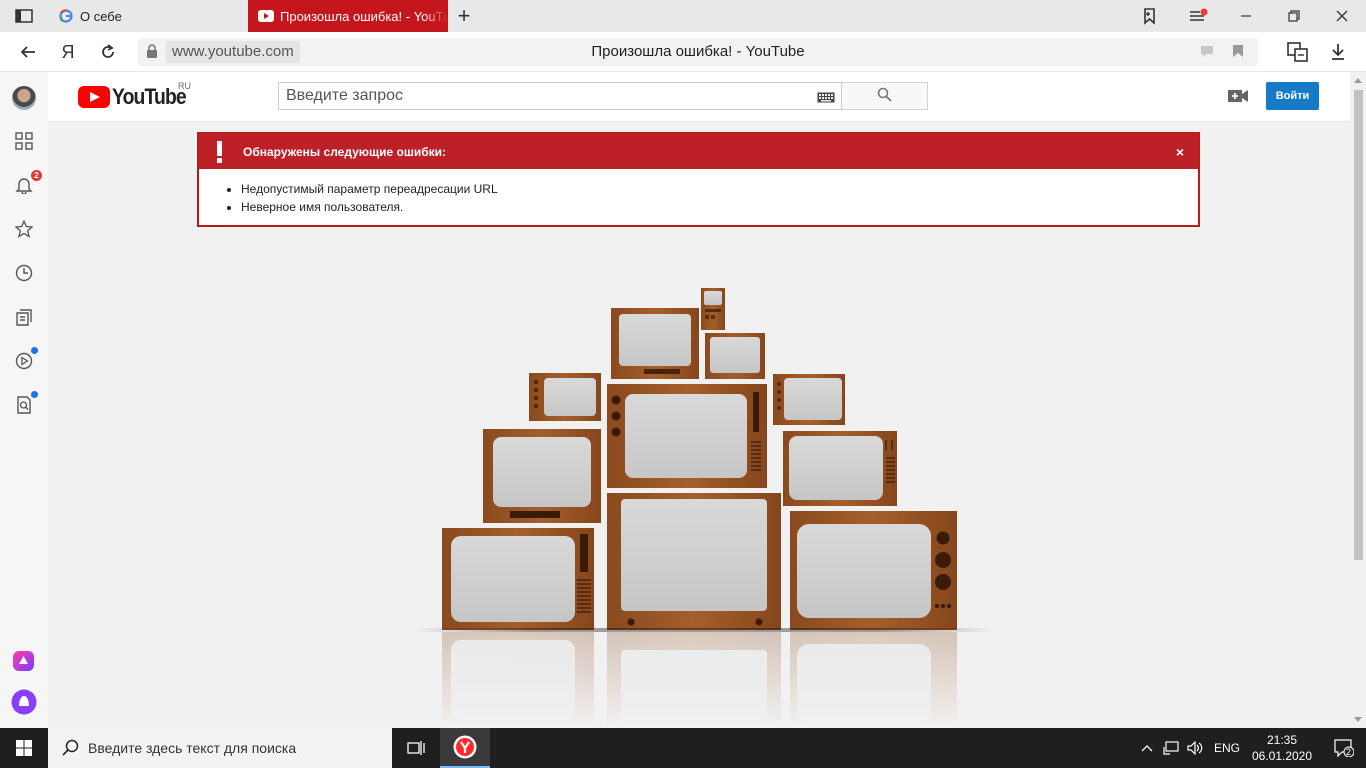 The width and height of the screenshot is (1366, 768). Describe the element at coordinates (148, 16) in the screenshot. I see `tab-about: О себе` at that location.